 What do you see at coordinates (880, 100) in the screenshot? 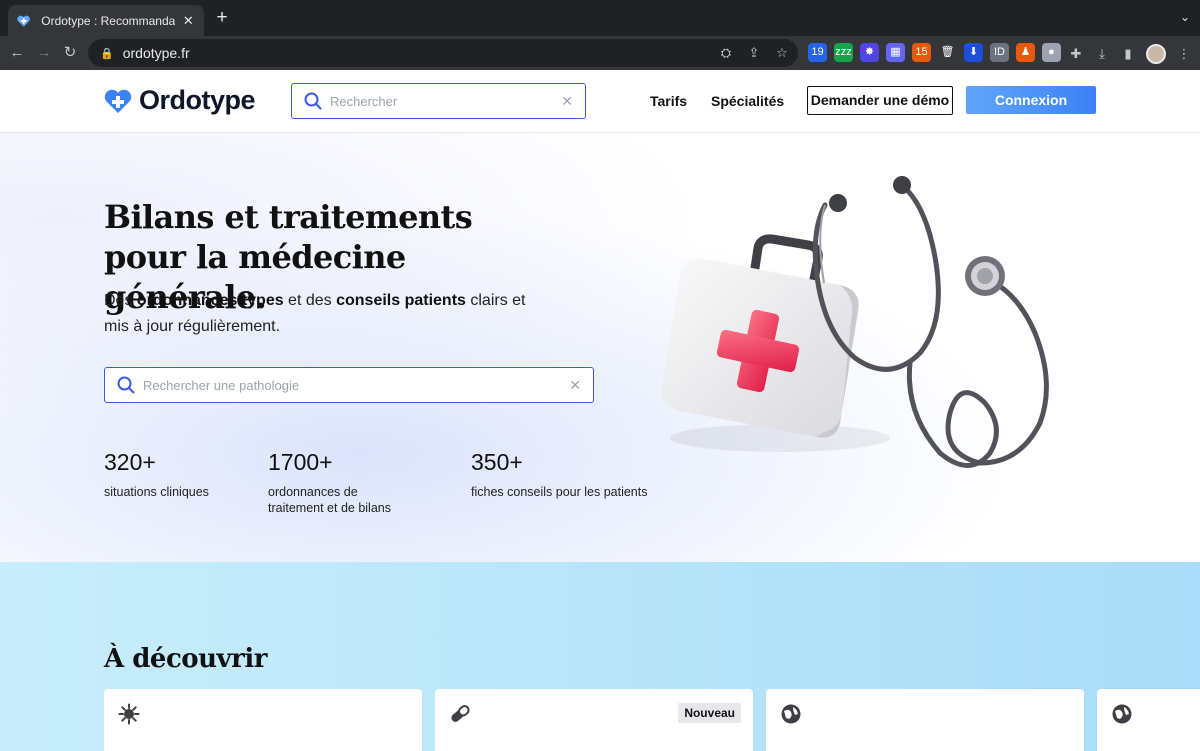
I see `request-demo-button: Demander une démo` at bounding box center [880, 100].